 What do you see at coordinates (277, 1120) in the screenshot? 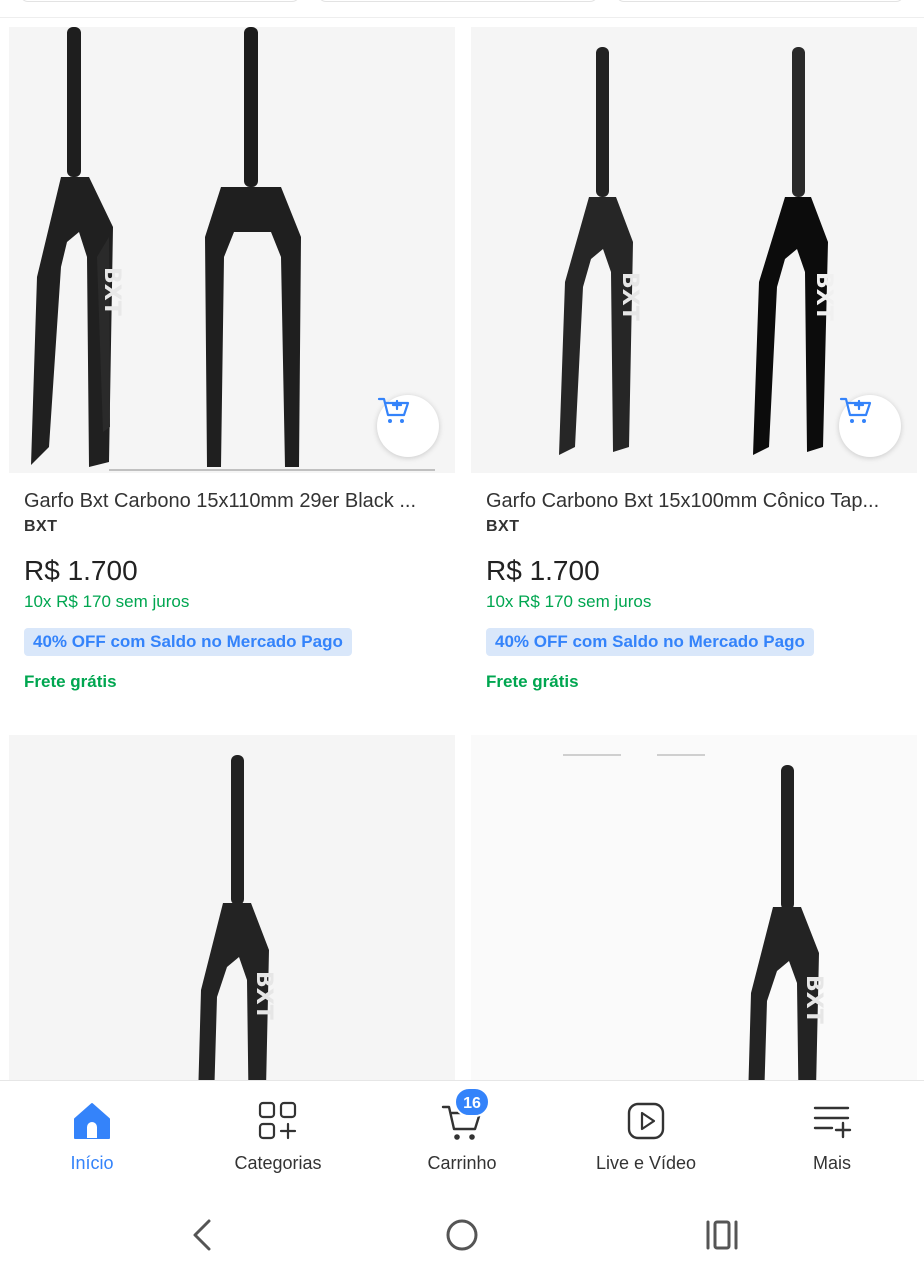
I see `categories-icon` at bounding box center [277, 1120].